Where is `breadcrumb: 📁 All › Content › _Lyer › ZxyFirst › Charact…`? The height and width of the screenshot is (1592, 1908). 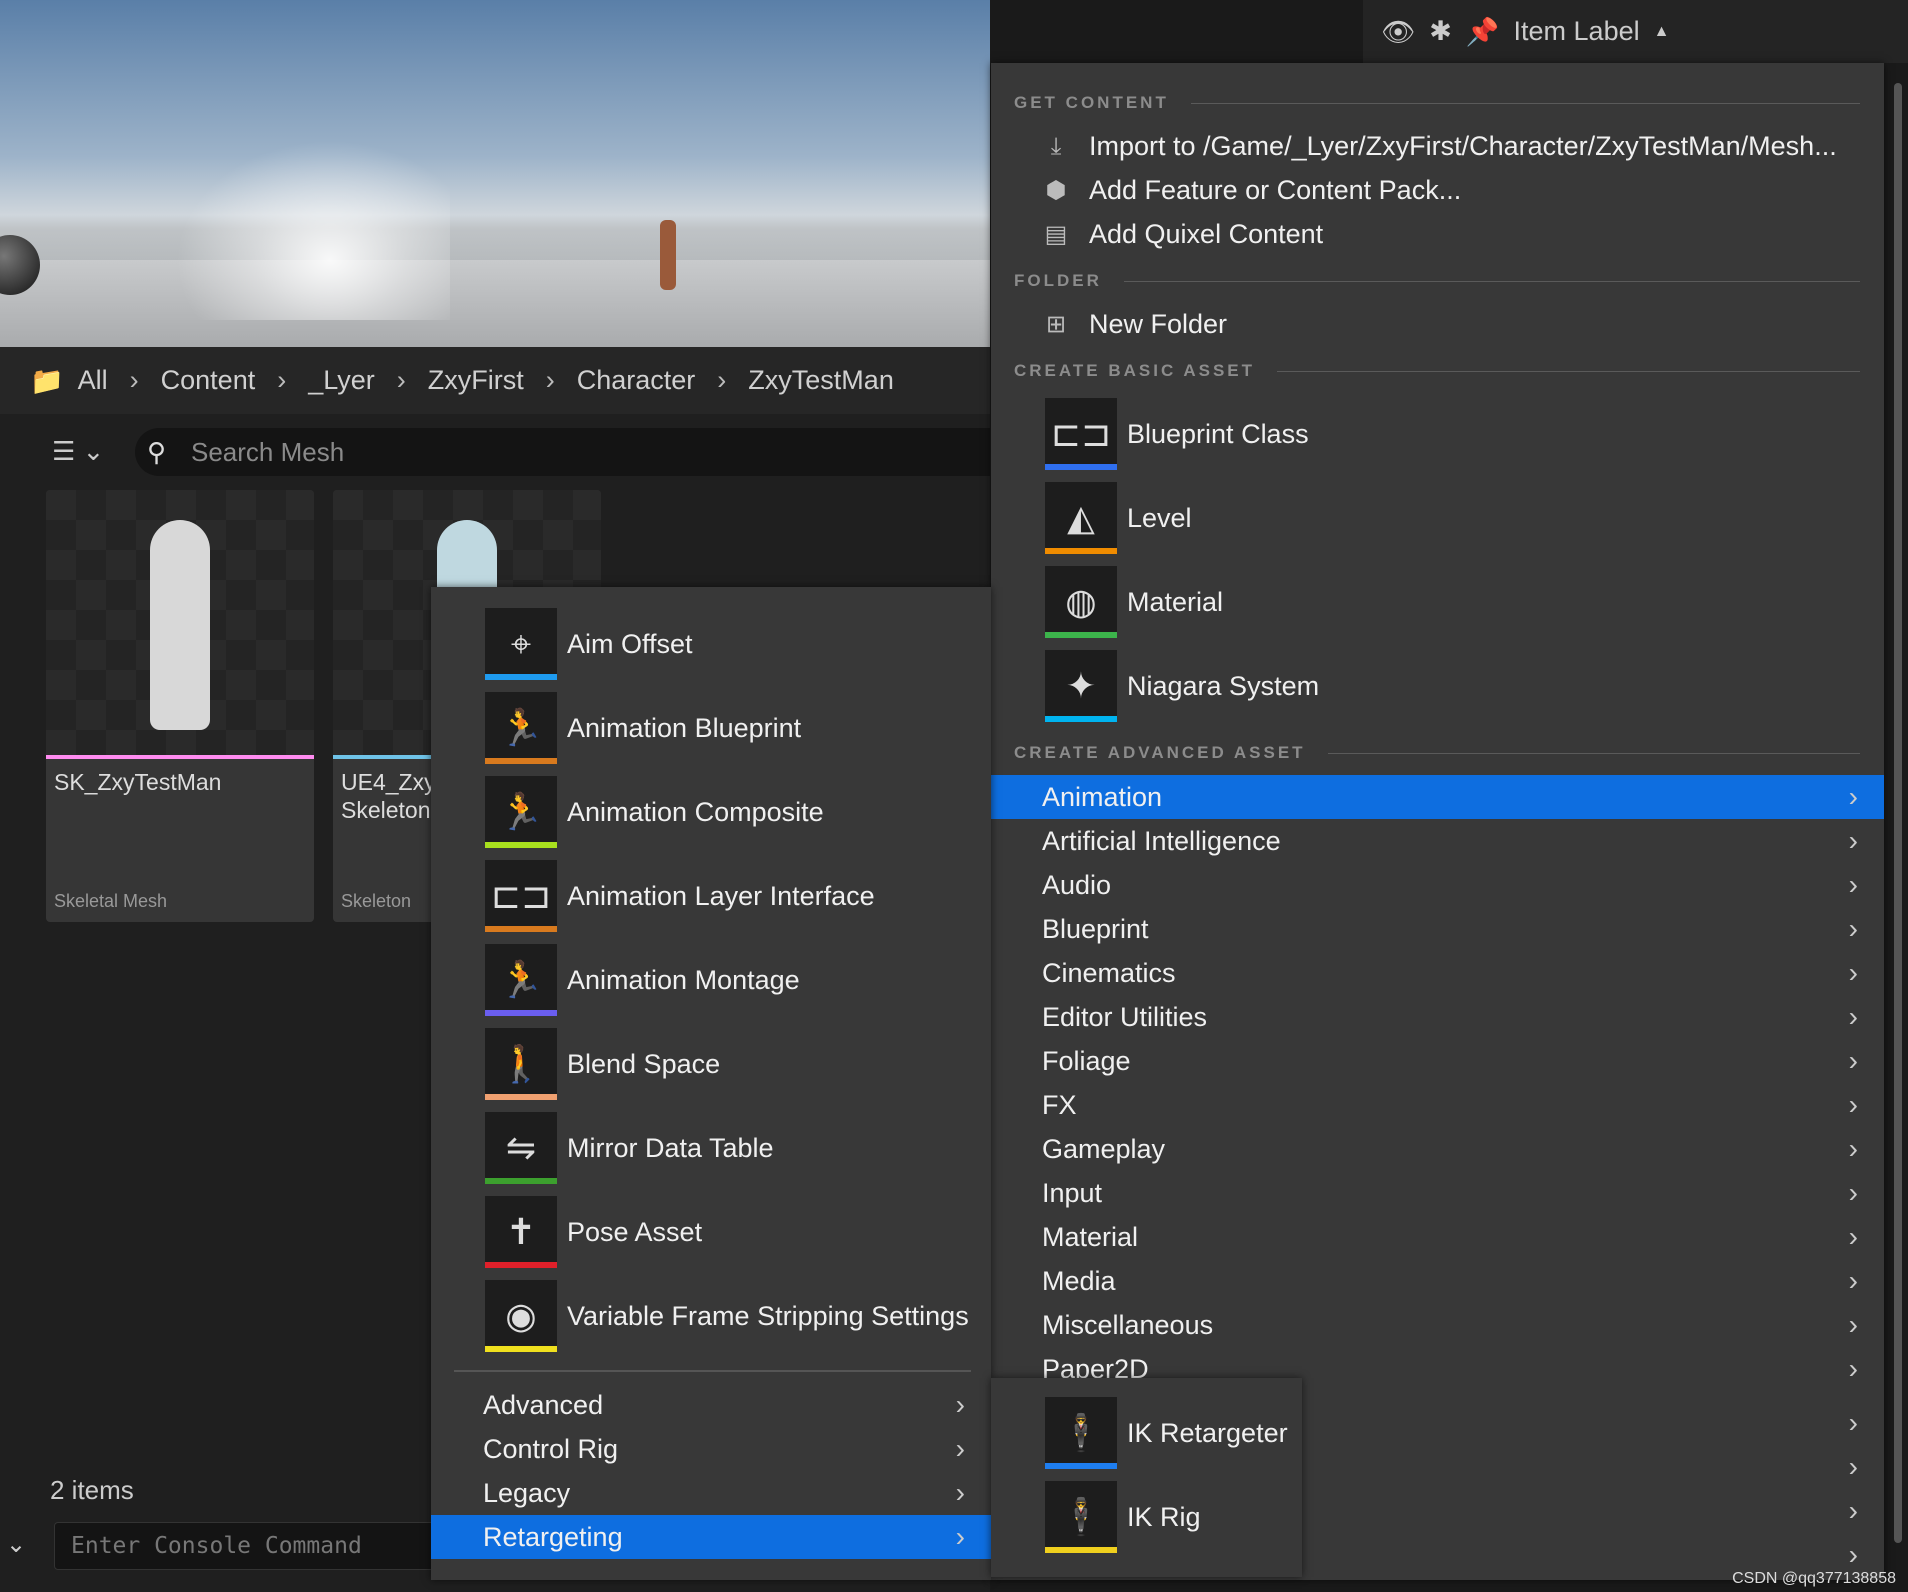 breadcrumb: 📁 All › Content › _Lyer › ZxyFirst › Charact… is located at coordinates (495, 380).